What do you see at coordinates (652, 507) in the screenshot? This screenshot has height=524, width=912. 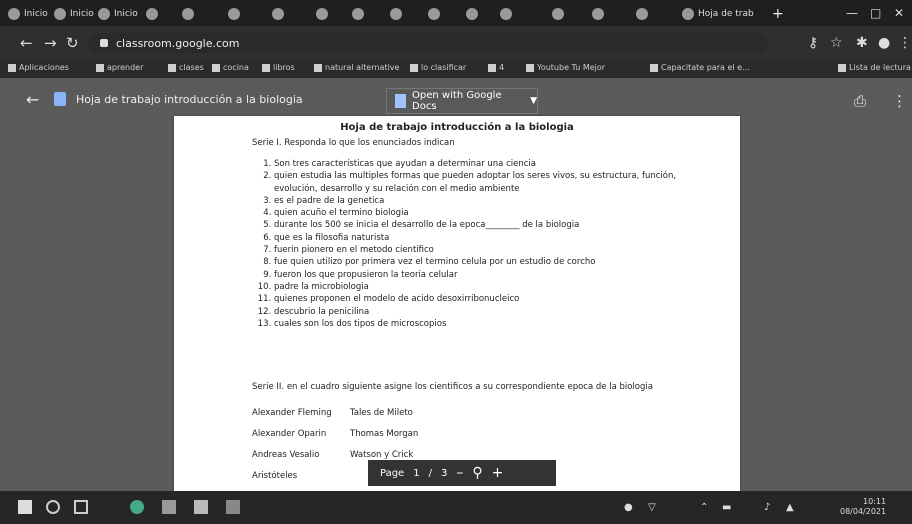 I see `network-icon: ▽` at bounding box center [652, 507].